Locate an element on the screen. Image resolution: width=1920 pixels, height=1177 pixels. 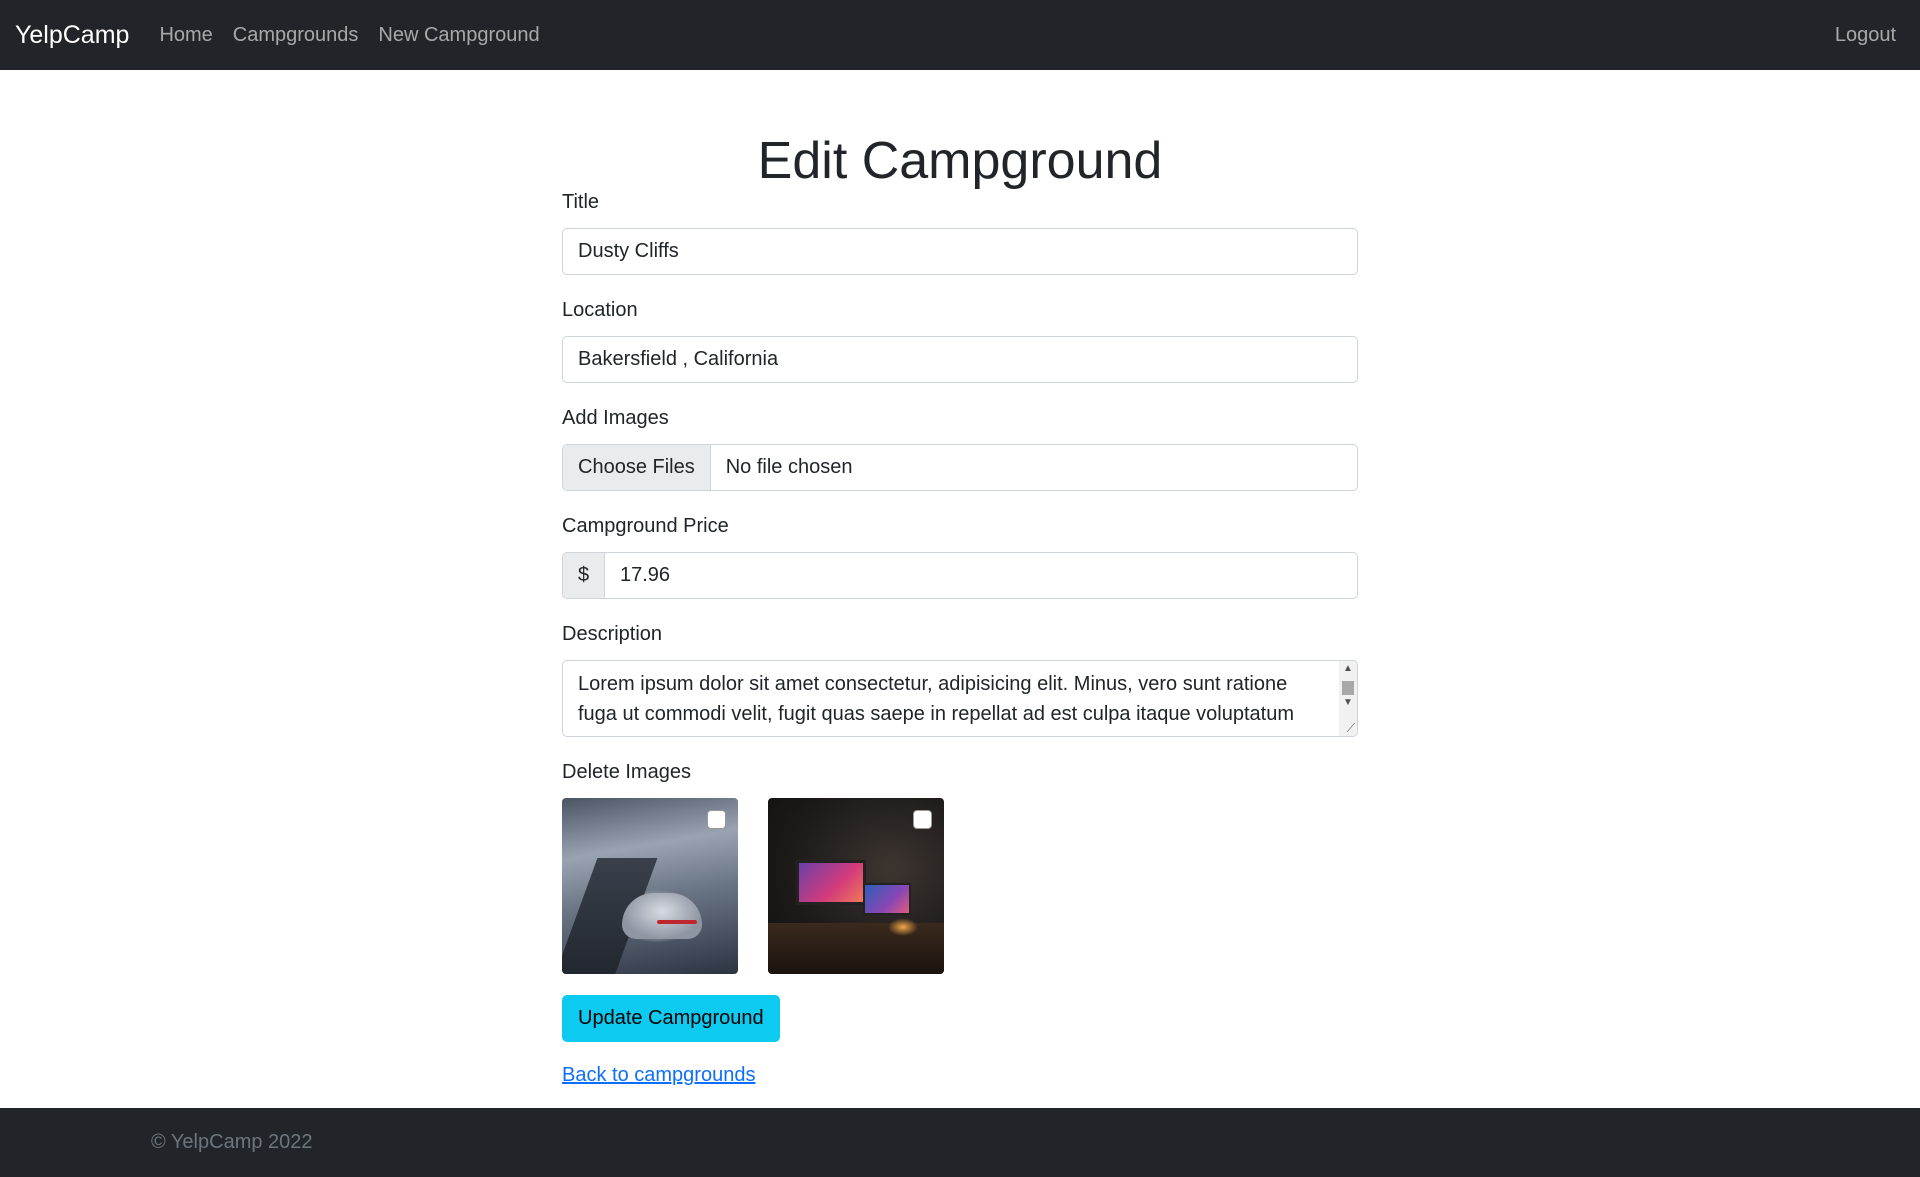
delete-images-row is located at coordinates (960, 886).